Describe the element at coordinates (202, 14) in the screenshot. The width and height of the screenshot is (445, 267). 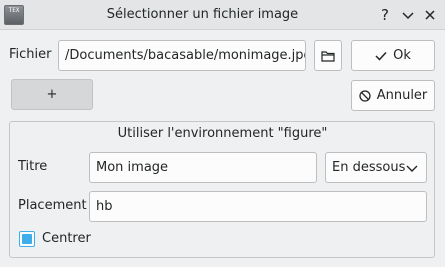
I see `window-title: Sélectionner un fichier image` at that location.